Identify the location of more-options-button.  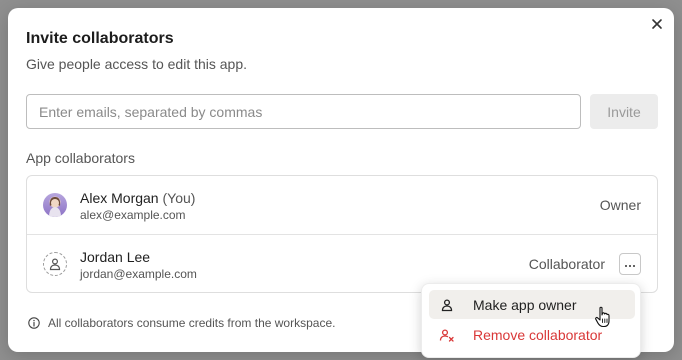
(630, 264).